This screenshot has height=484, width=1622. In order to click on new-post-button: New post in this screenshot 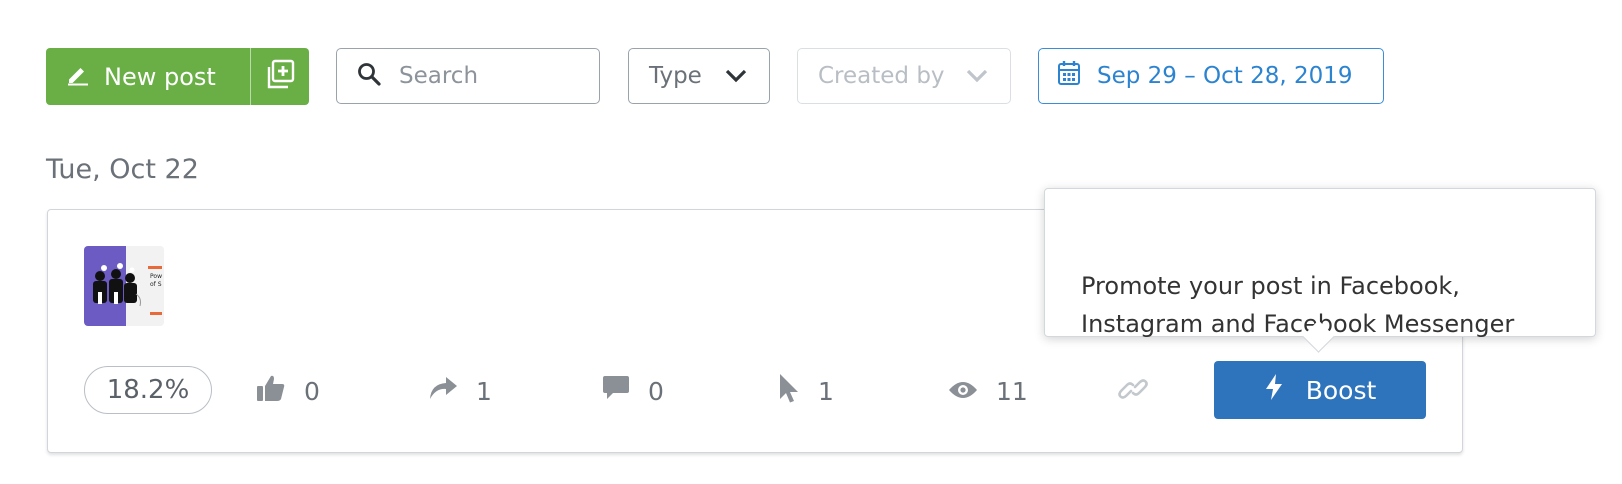, I will do `click(148, 76)`.